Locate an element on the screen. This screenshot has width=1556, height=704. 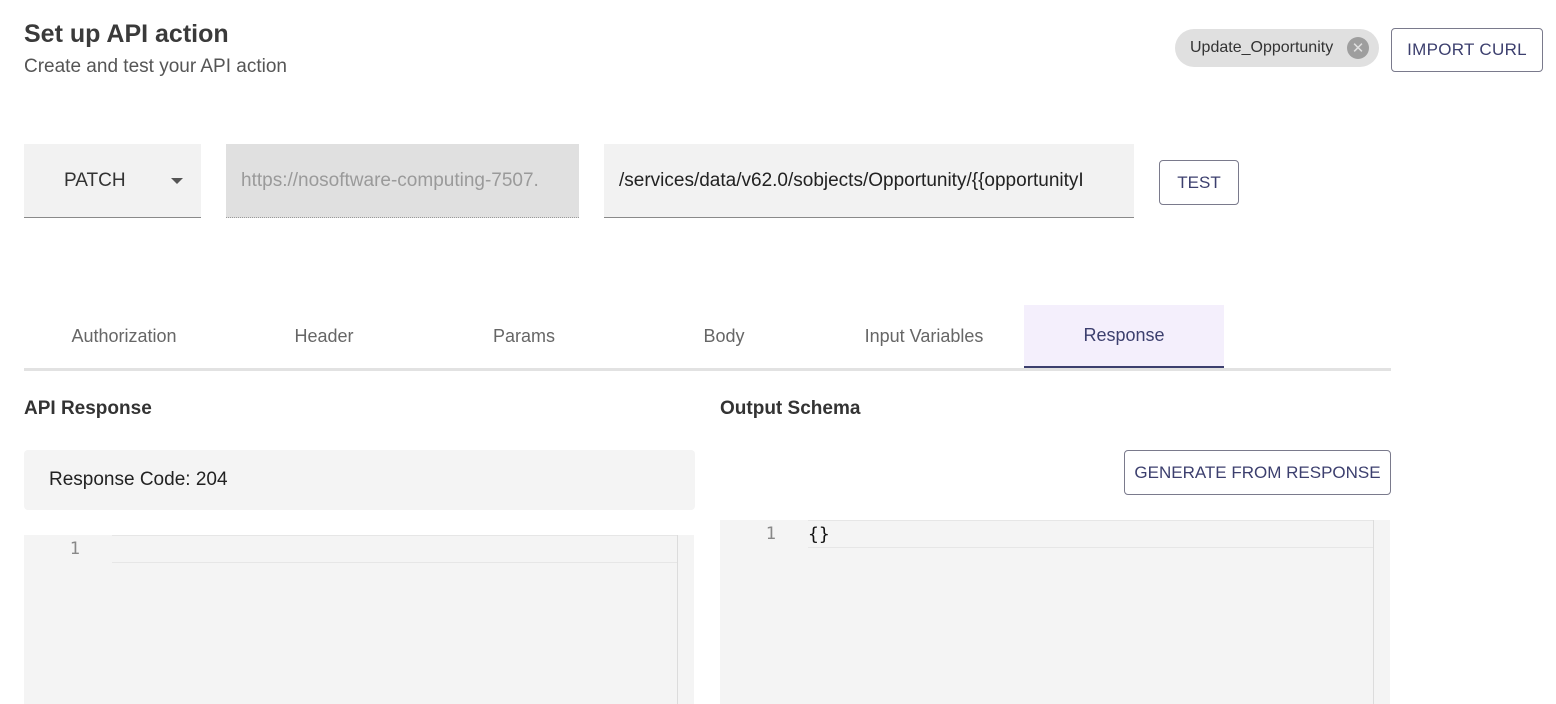
code-line is located at coordinates (395, 549).